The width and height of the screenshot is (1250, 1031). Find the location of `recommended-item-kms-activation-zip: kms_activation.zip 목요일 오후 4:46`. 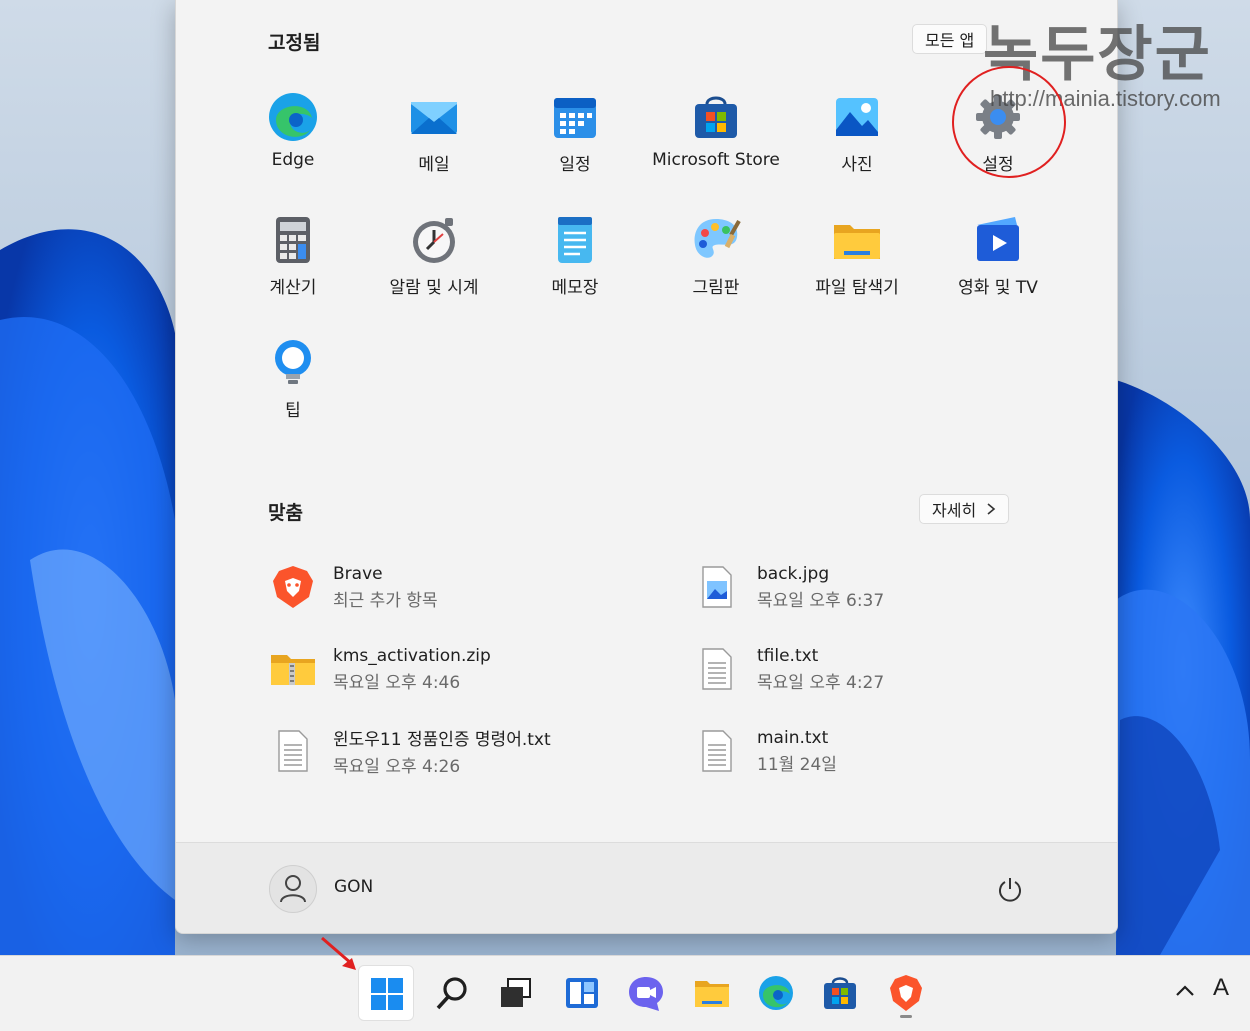

recommended-item-kms-activation-zip: kms_activation.zip 목요일 오후 4:46 is located at coordinates (459, 669).